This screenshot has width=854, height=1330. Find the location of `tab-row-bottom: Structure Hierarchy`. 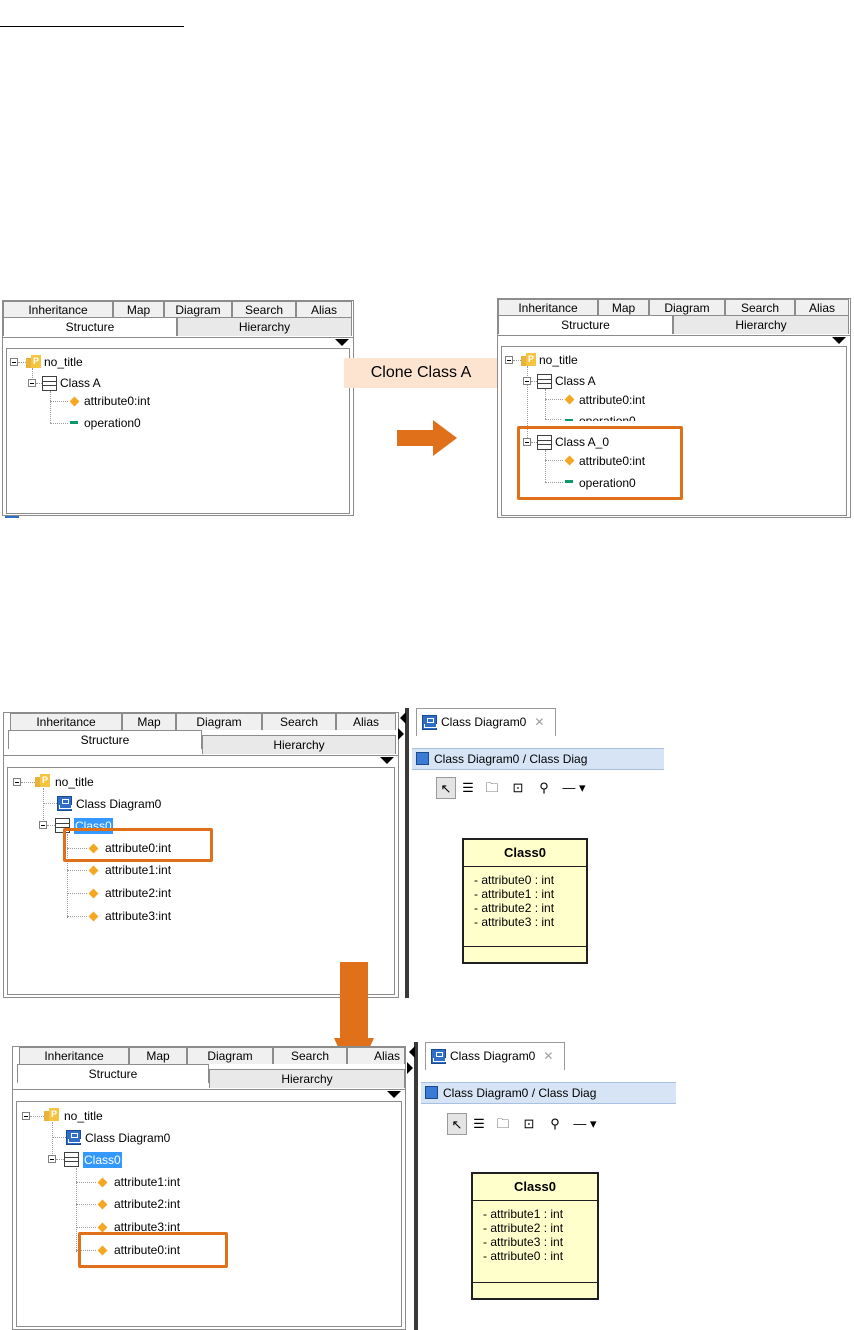

tab-row-bottom: Structure Hierarchy is located at coordinates (201, 742).